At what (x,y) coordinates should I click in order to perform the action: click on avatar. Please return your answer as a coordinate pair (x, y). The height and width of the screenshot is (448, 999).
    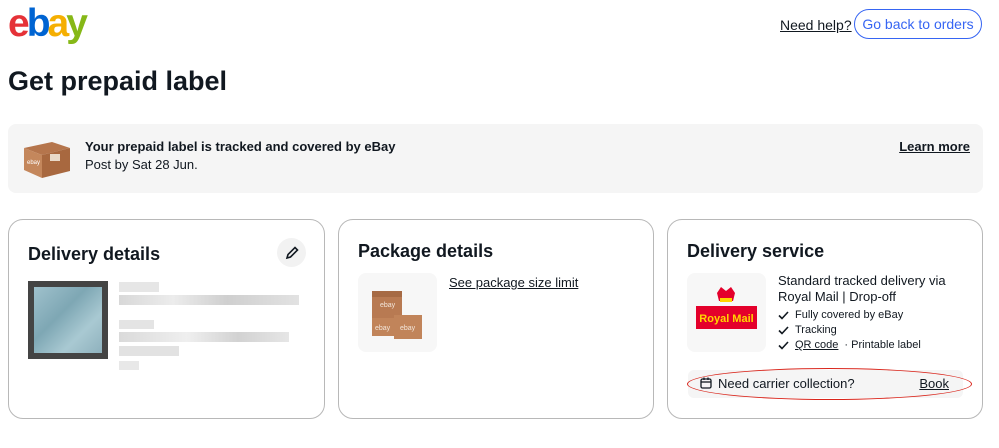
    Looking at the image, I should click on (68, 320).